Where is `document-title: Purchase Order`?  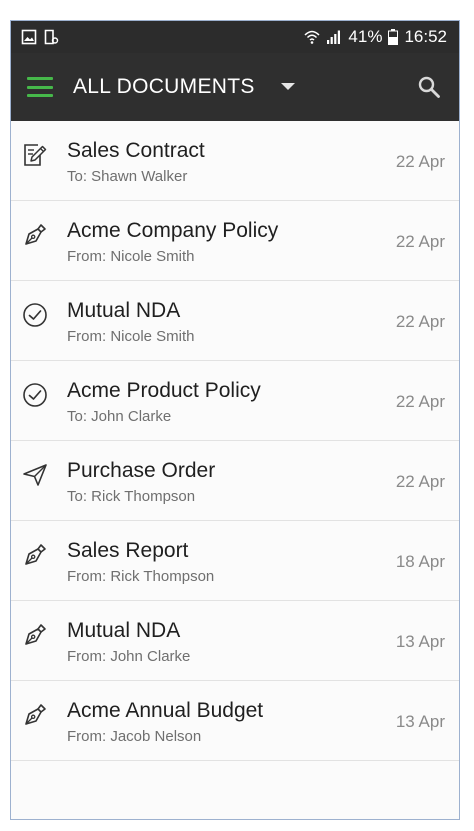
document-title: Purchase Order is located at coordinates (141, 470).